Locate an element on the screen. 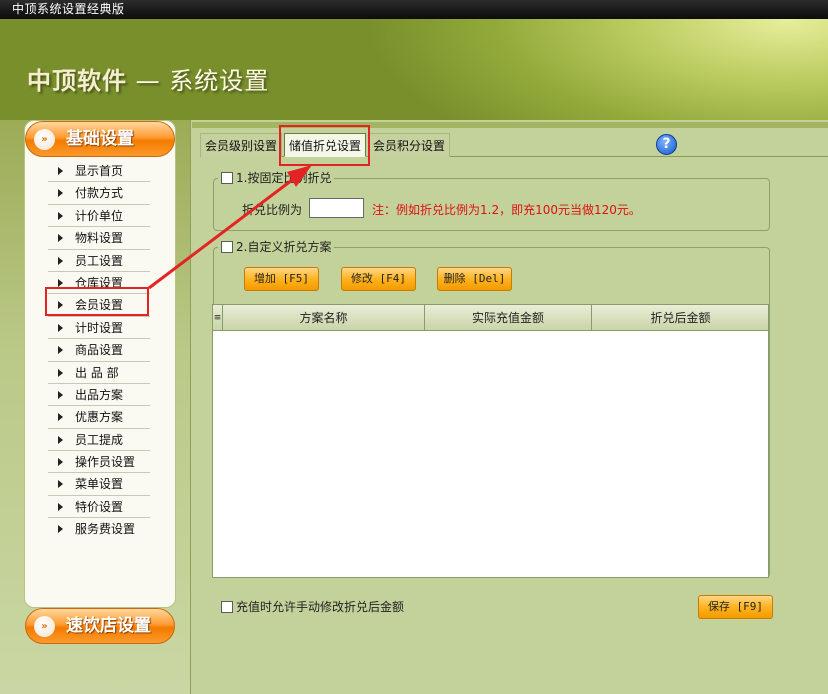 The width and height of the screenshot is (828, 694). annotation-arrow is located at coordinates (230, 227).